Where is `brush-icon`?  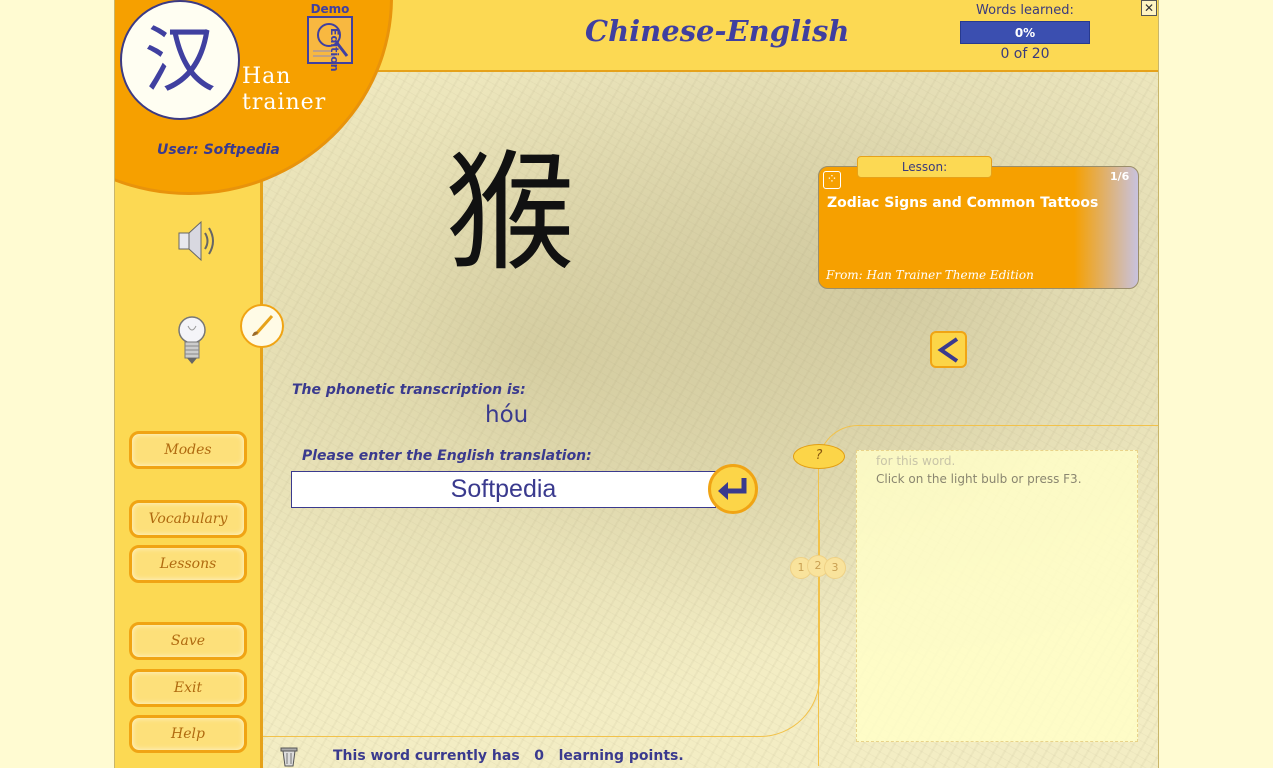
brush-icon is located at coordinates (263, 325).